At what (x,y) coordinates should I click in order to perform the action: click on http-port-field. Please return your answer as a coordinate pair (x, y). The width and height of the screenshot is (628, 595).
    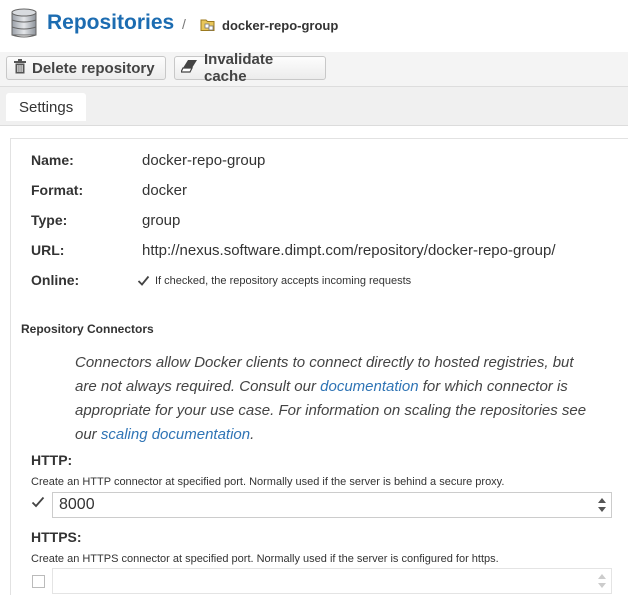
    Looking at the image, I should click on (332, 505).